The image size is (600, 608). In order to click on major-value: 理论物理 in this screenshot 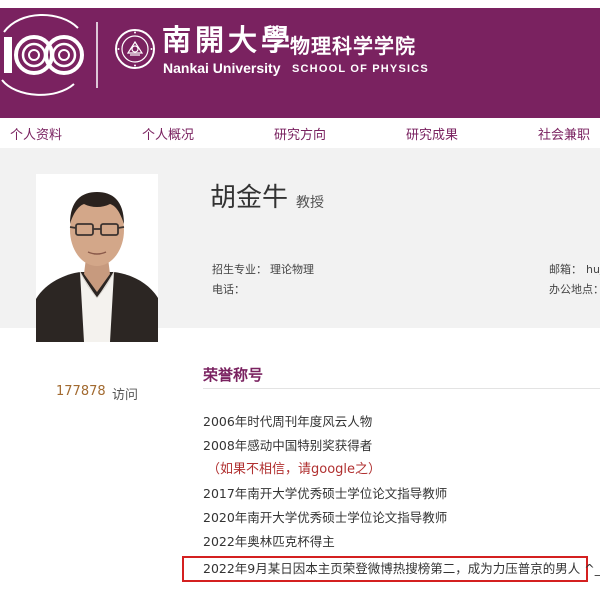, I will do `click(292, 269)`.